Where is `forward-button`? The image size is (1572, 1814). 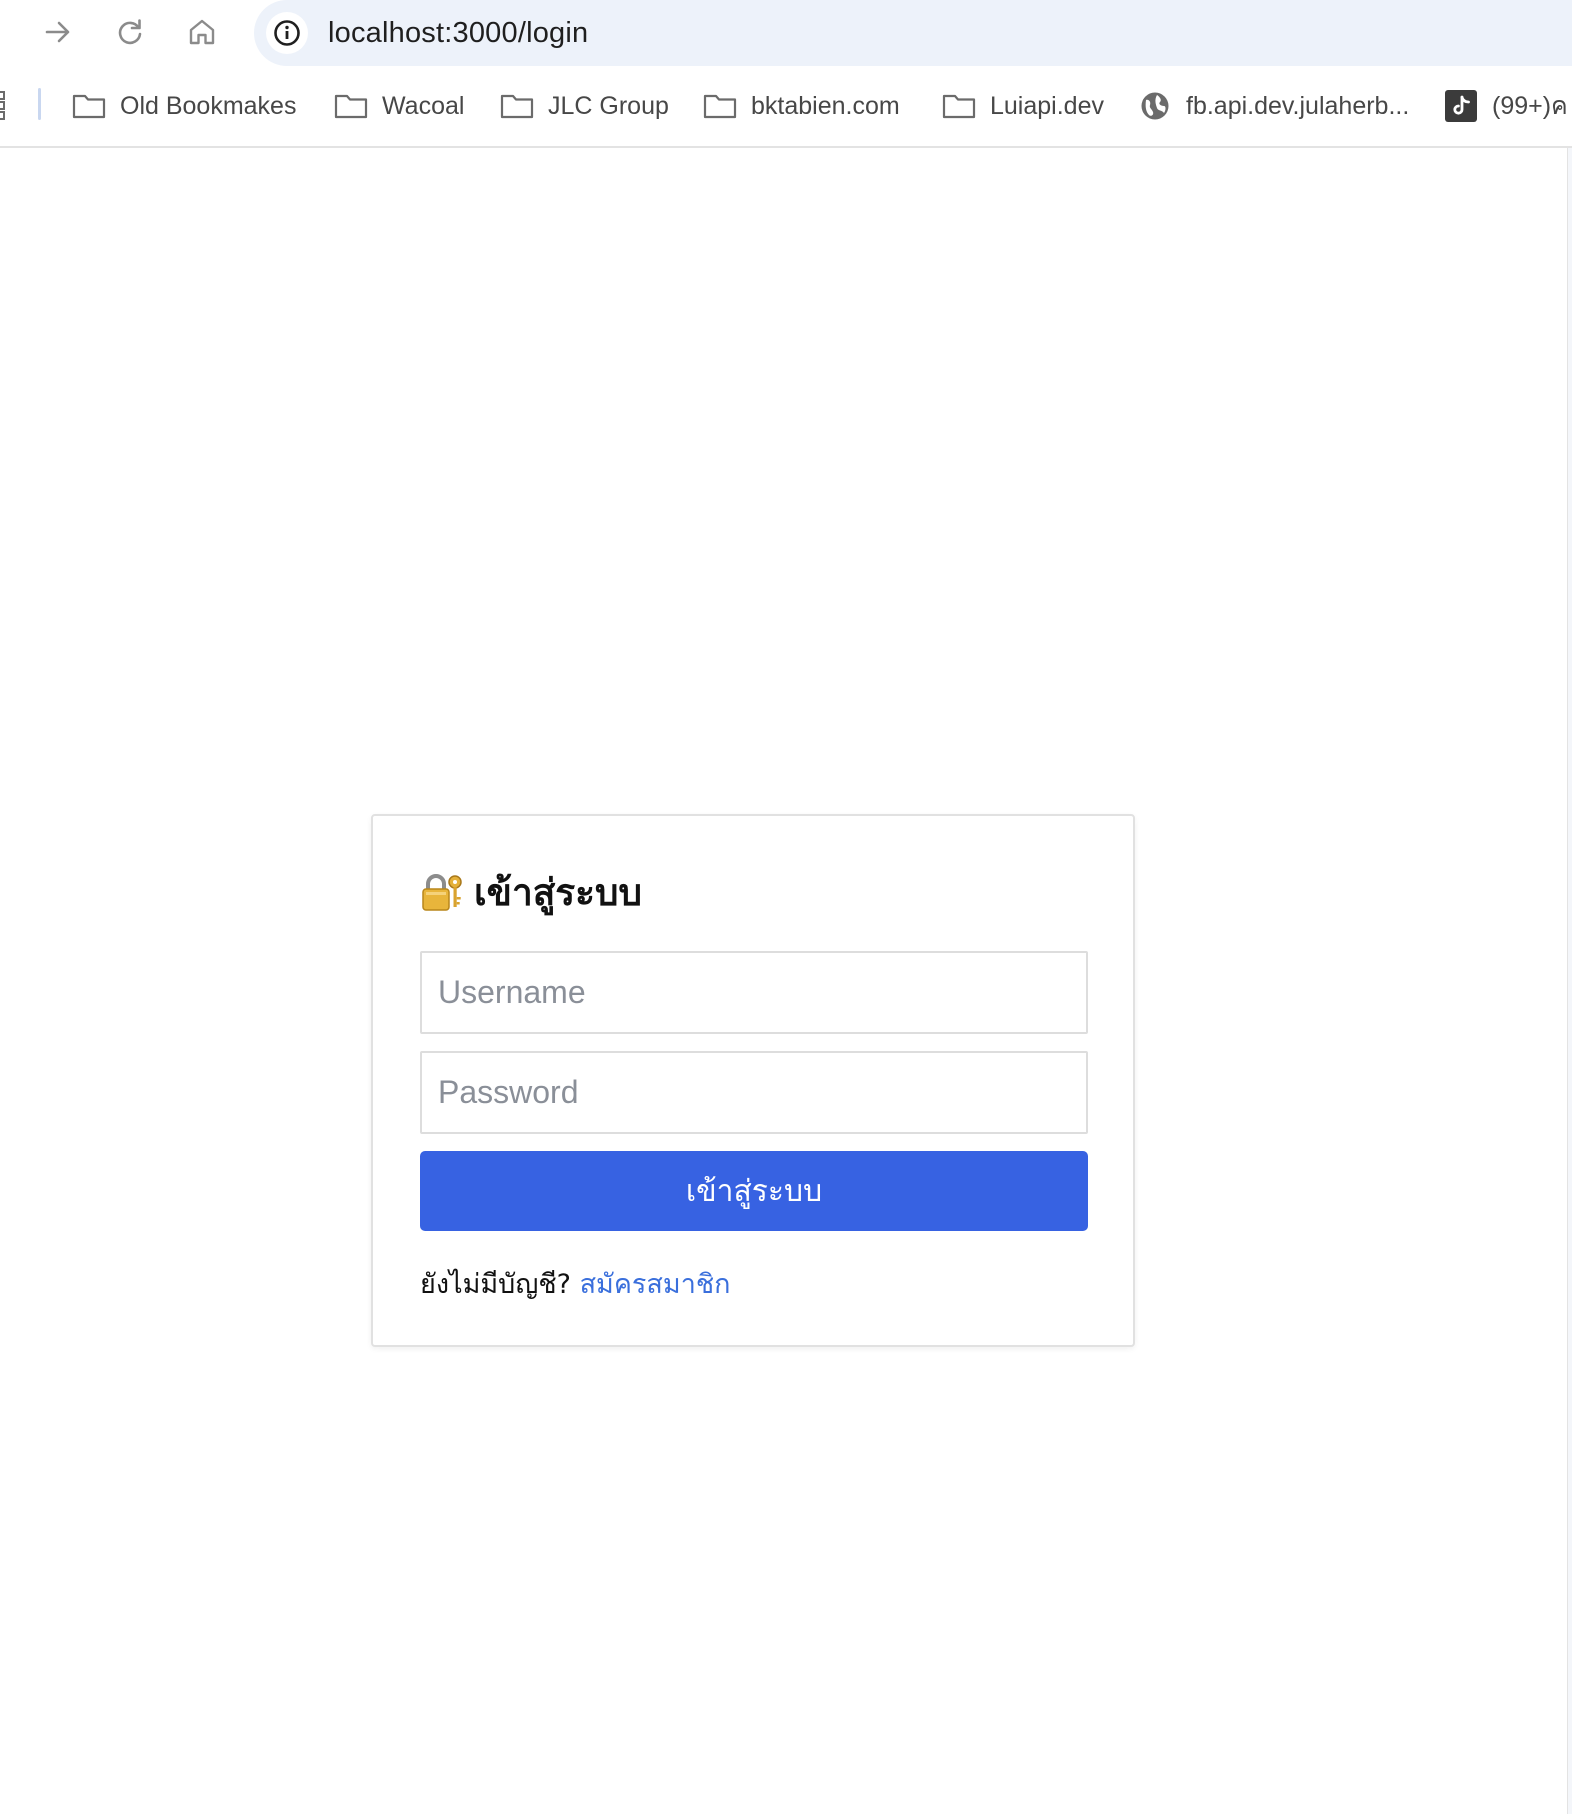
forward-button is located at coordinates (58, 32).